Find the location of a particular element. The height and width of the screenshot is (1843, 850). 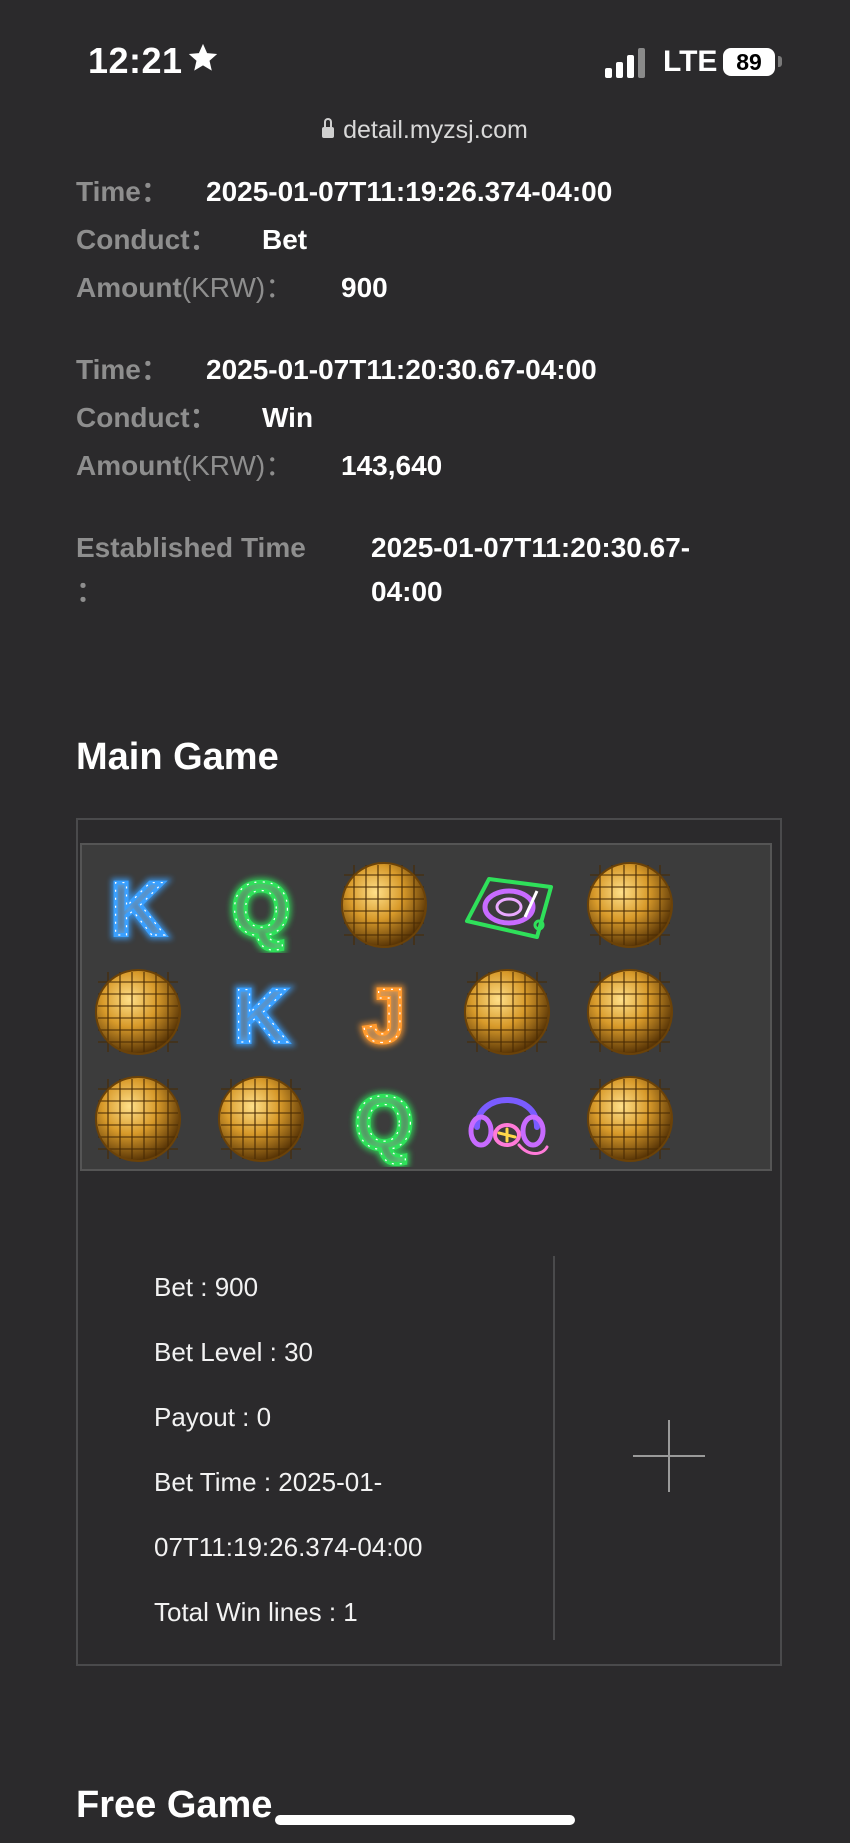

headphones-symbol is located at coordinates (507, 1119).